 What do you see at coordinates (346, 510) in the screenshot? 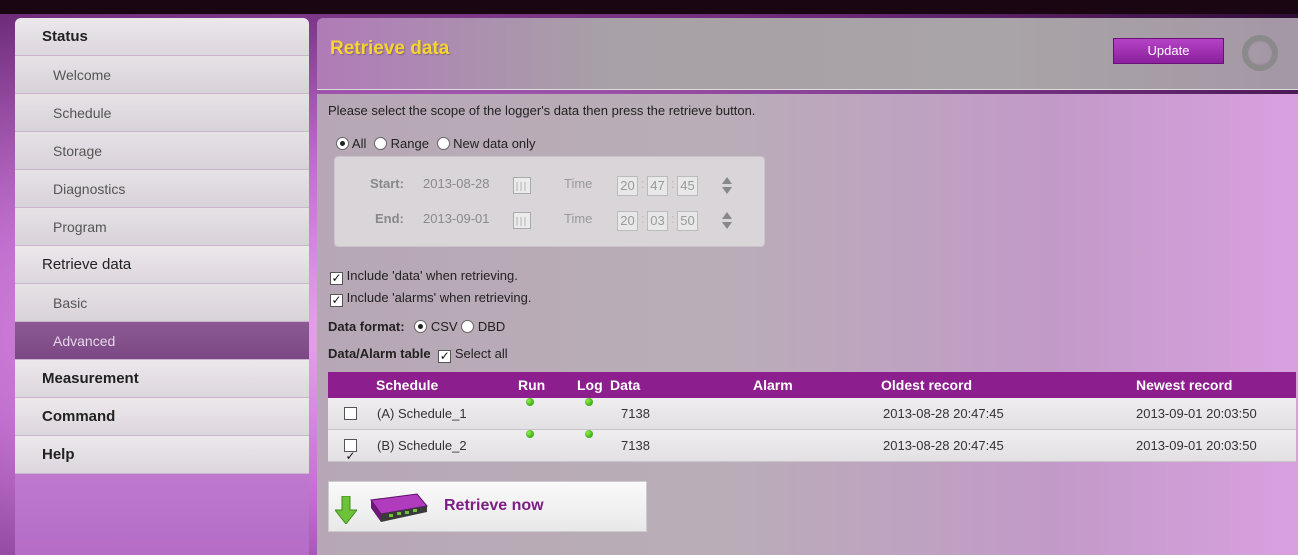
I see `download-arrow-icon` at bounding box center [346, 510].